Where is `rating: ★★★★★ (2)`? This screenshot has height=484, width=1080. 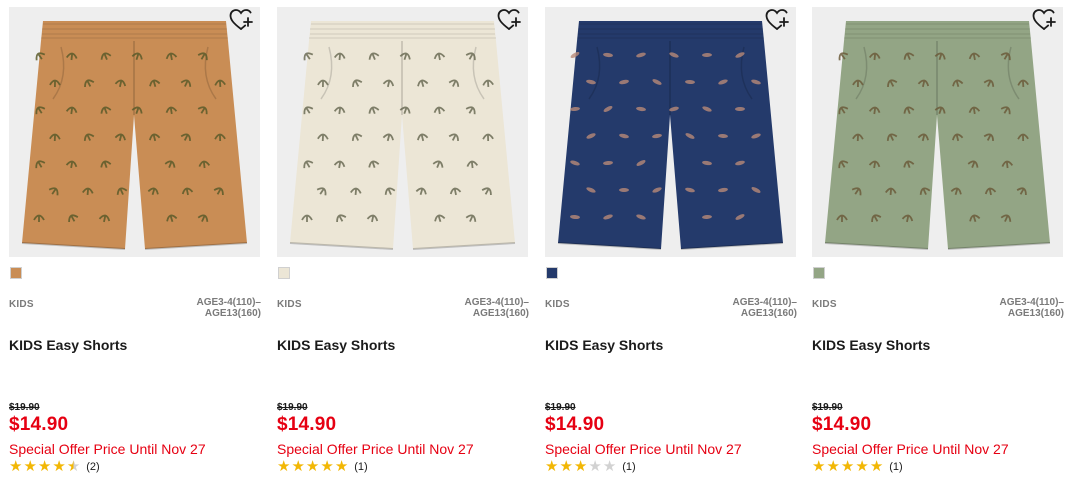 rating: ★★★★★ (2) is located at coordinates (54, 467).